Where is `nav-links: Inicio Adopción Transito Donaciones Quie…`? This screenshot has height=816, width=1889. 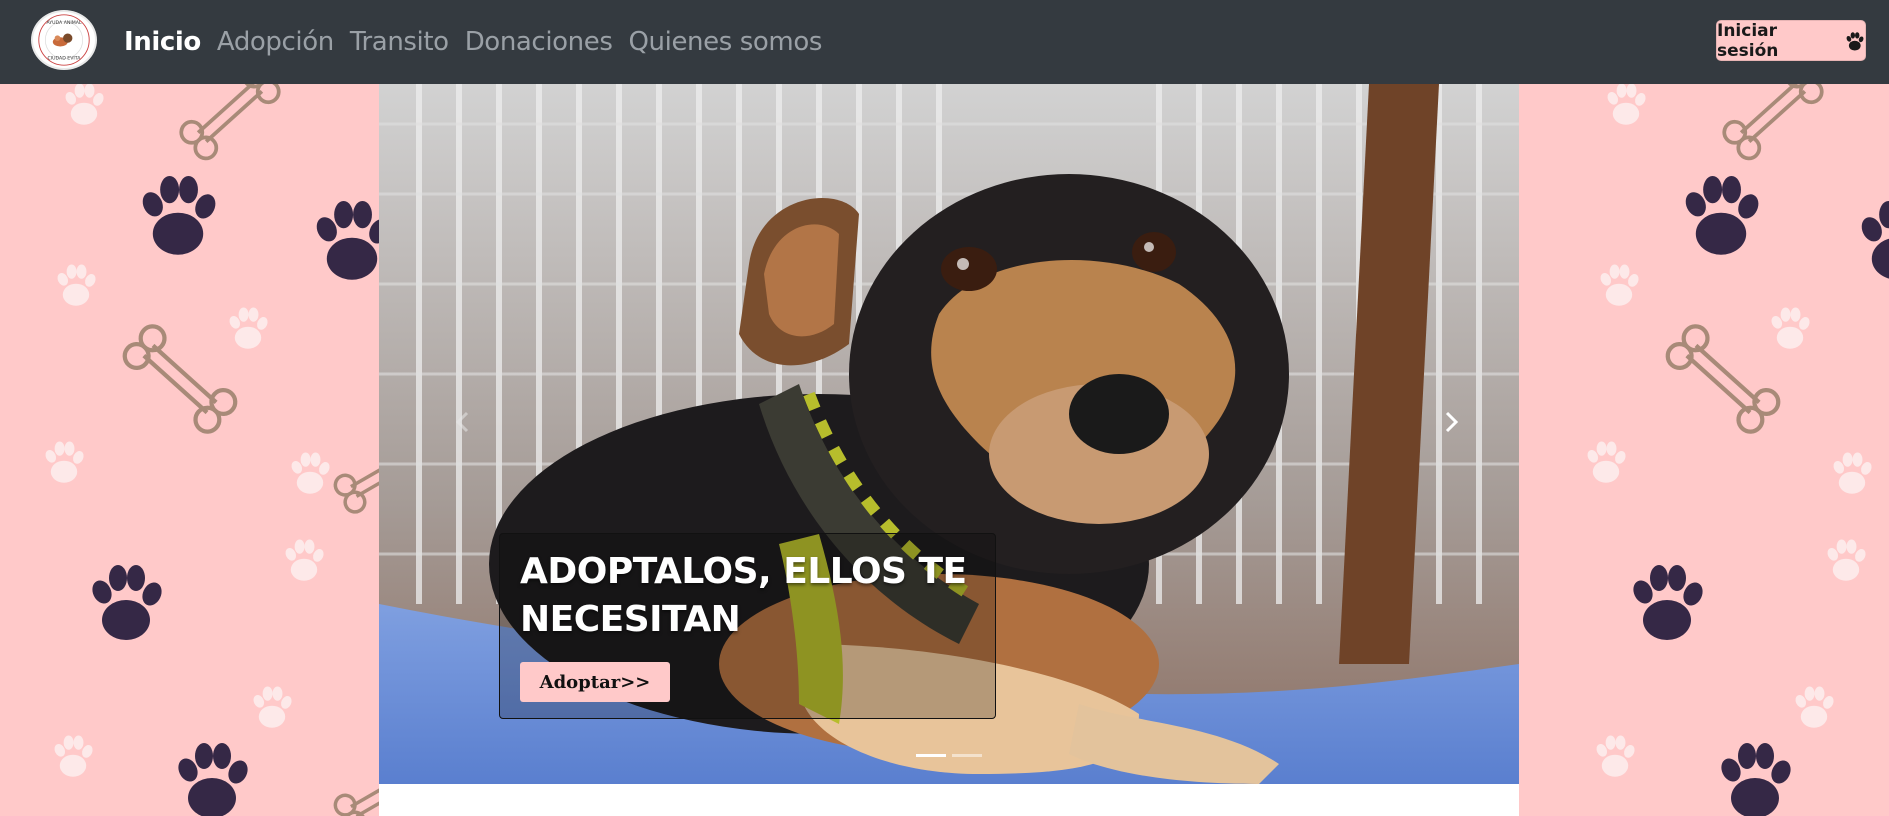
nav-links: Inicio Adopción Transito Donaciones Quie… is located at coordinates (481, 42).